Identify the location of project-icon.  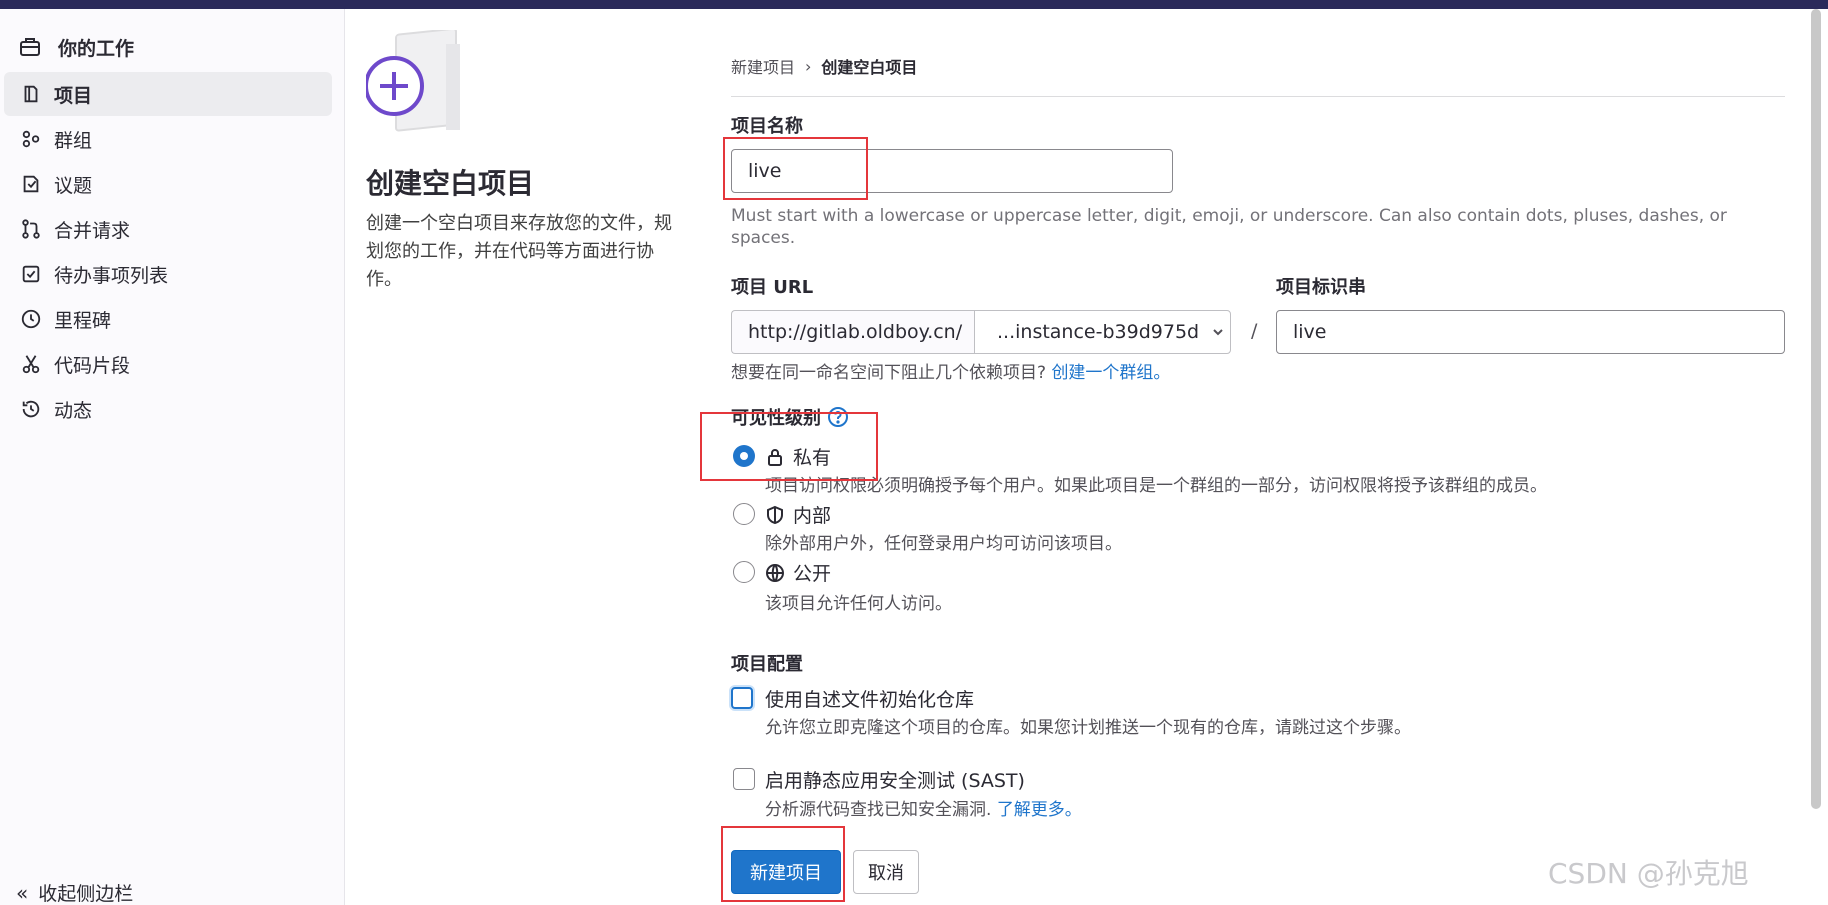
(31, 94).